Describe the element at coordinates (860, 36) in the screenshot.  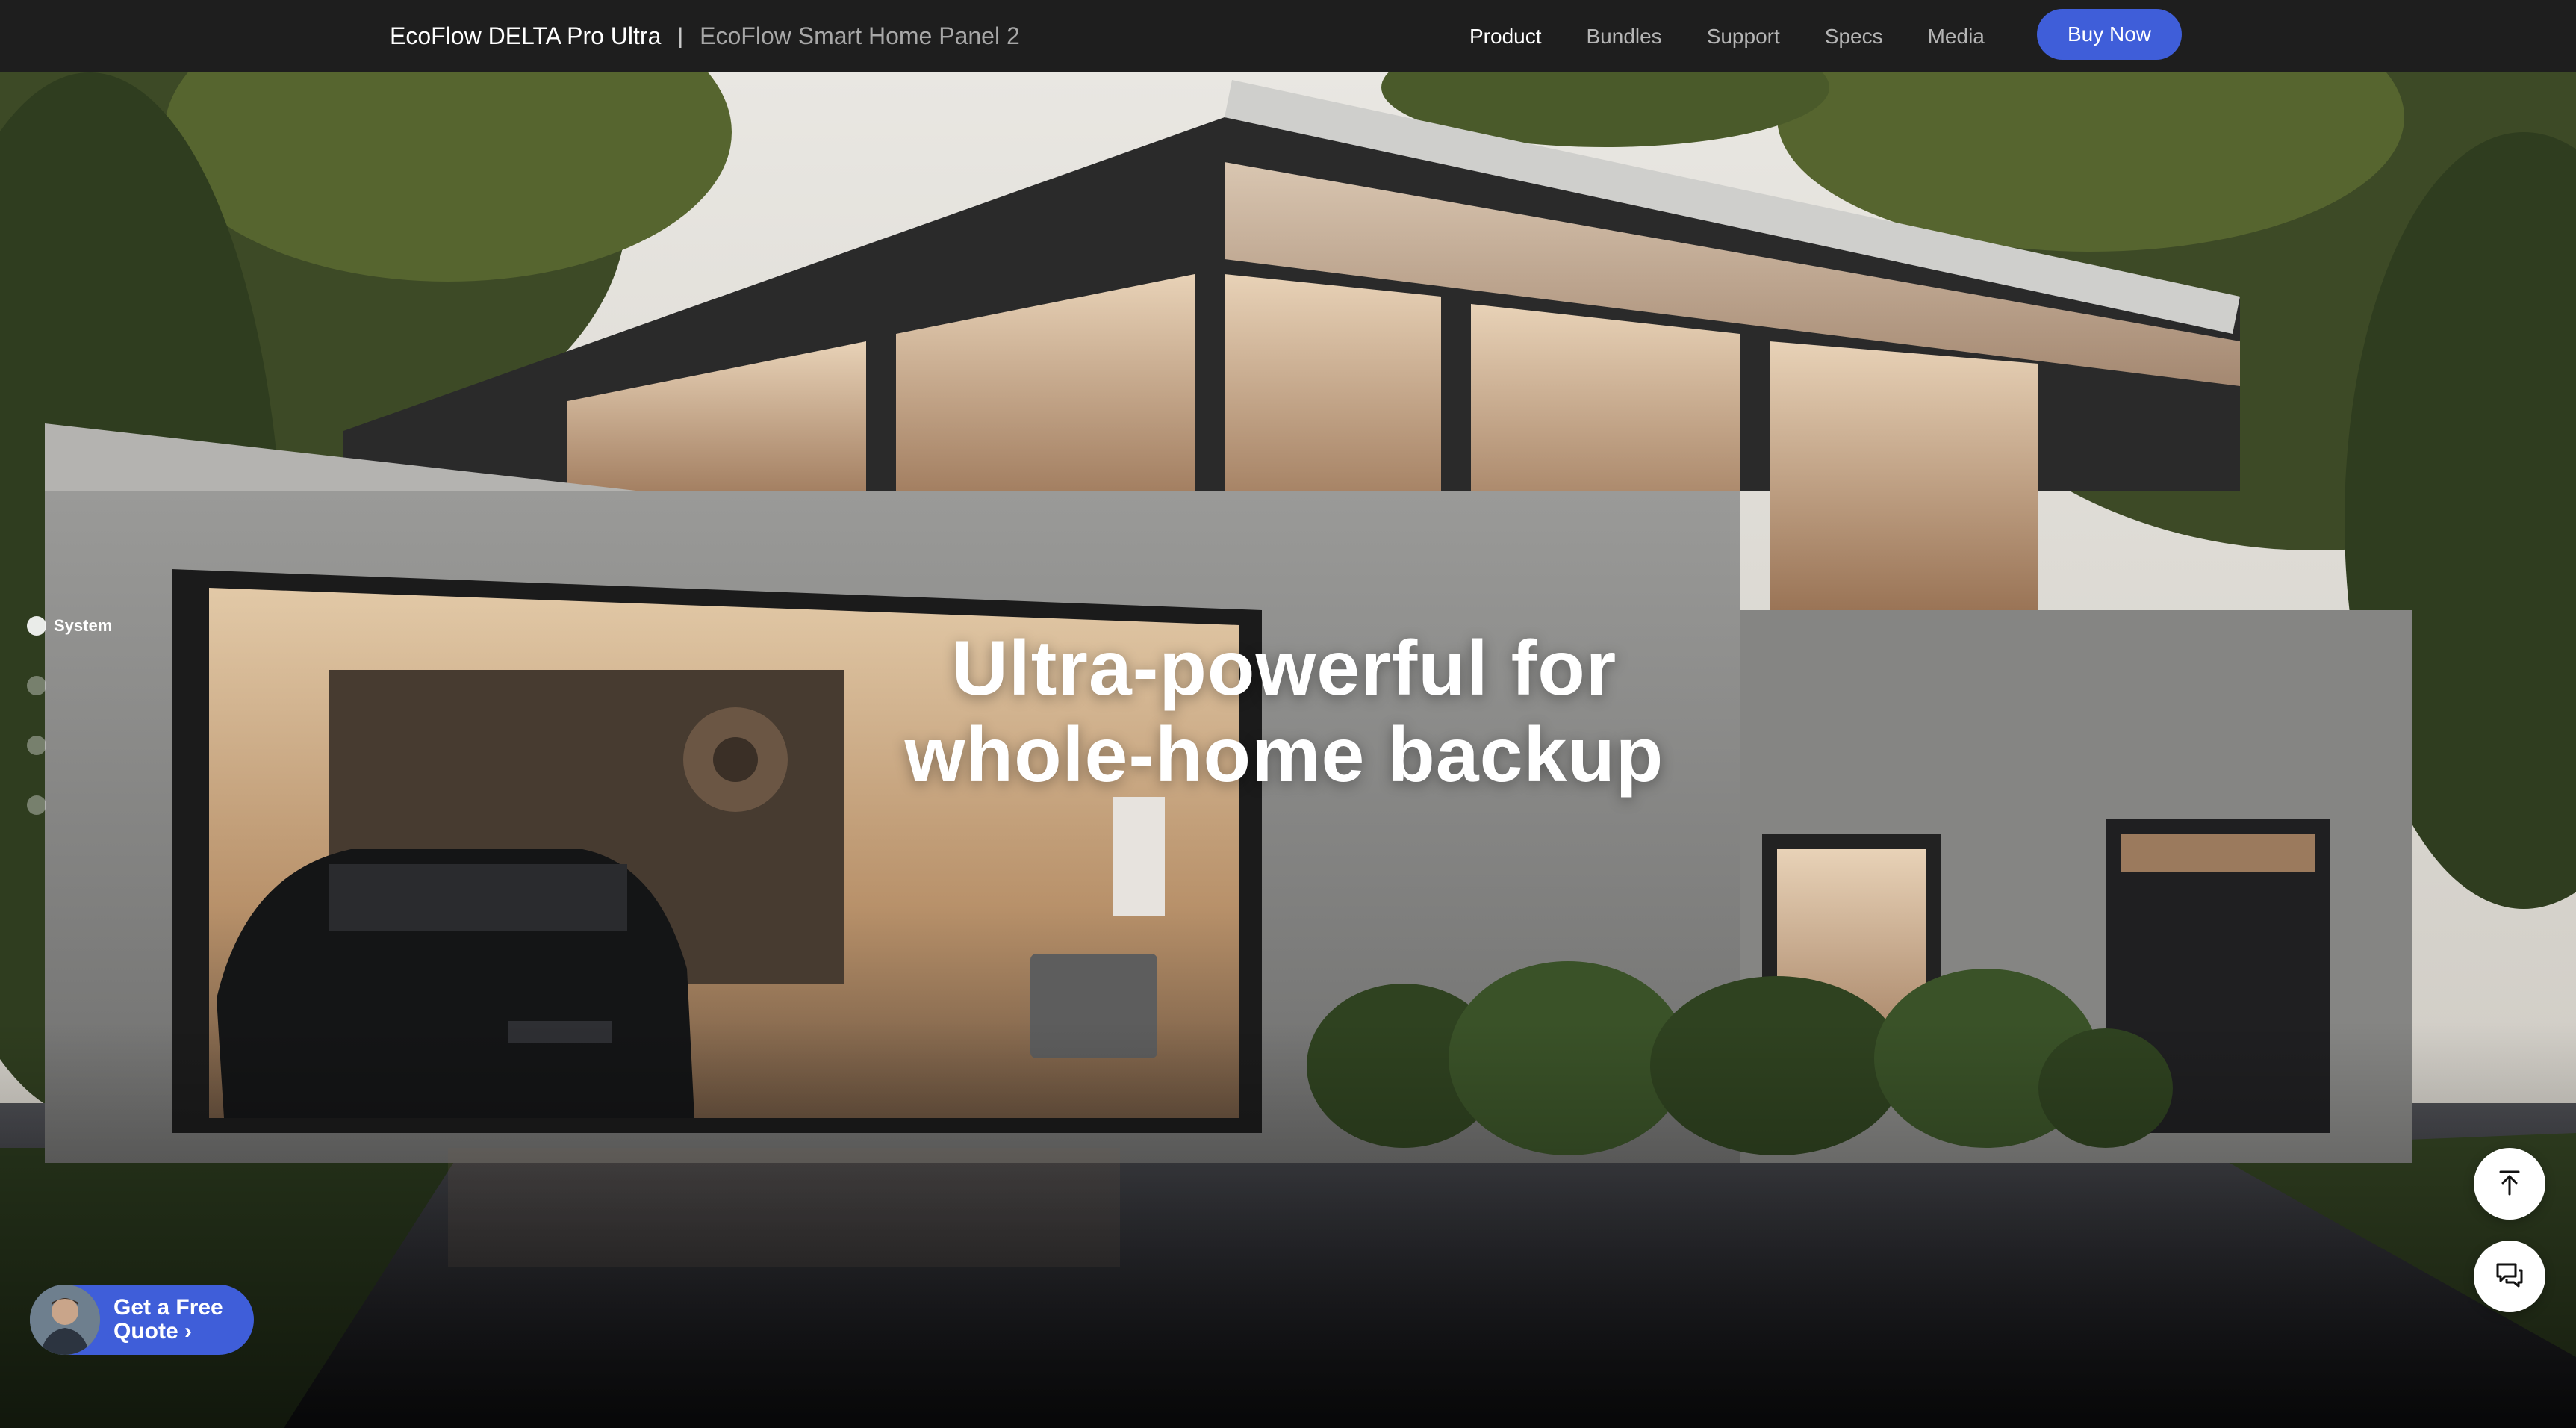
I see `sub-brand-link: EcoFlow Smart Home Panel 2` at that location.